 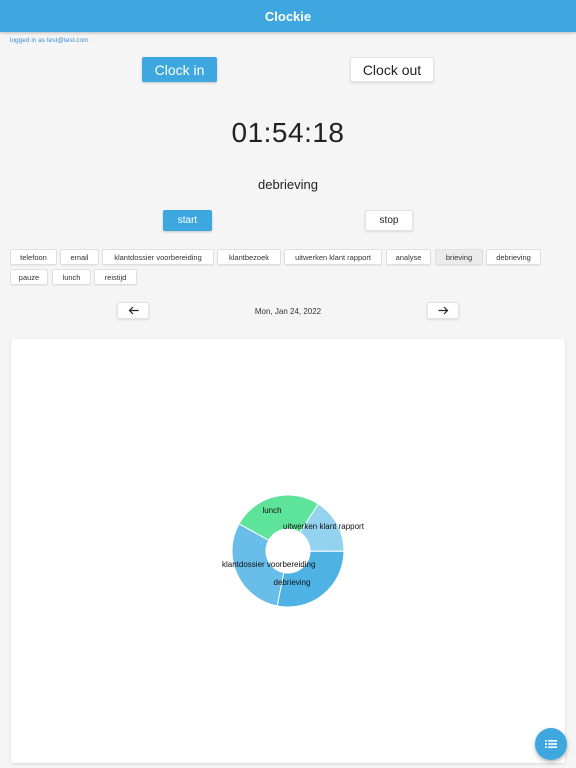 I want to click on pie-label-uitwerken-klant-rapport: uitwerken klant rapport, so click(x=324, y=526).